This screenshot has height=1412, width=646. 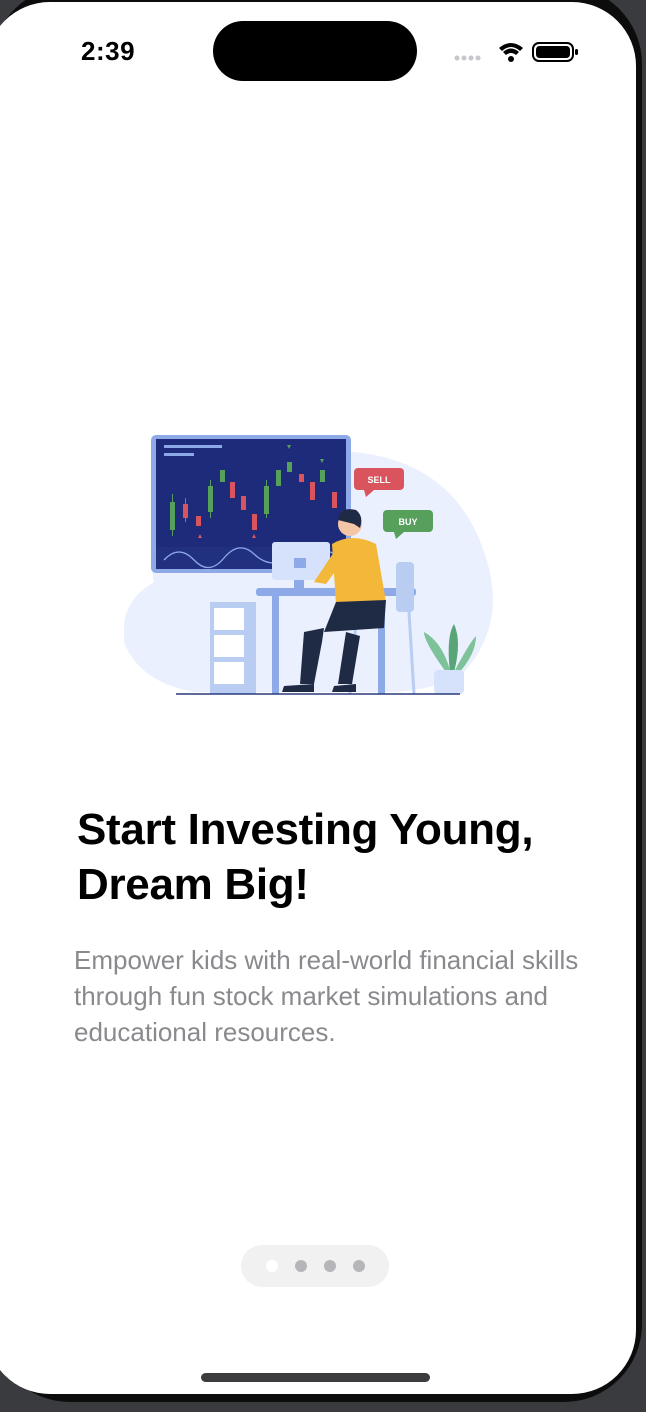 I want to click on dynamic-island, so click(x=315, y=51).